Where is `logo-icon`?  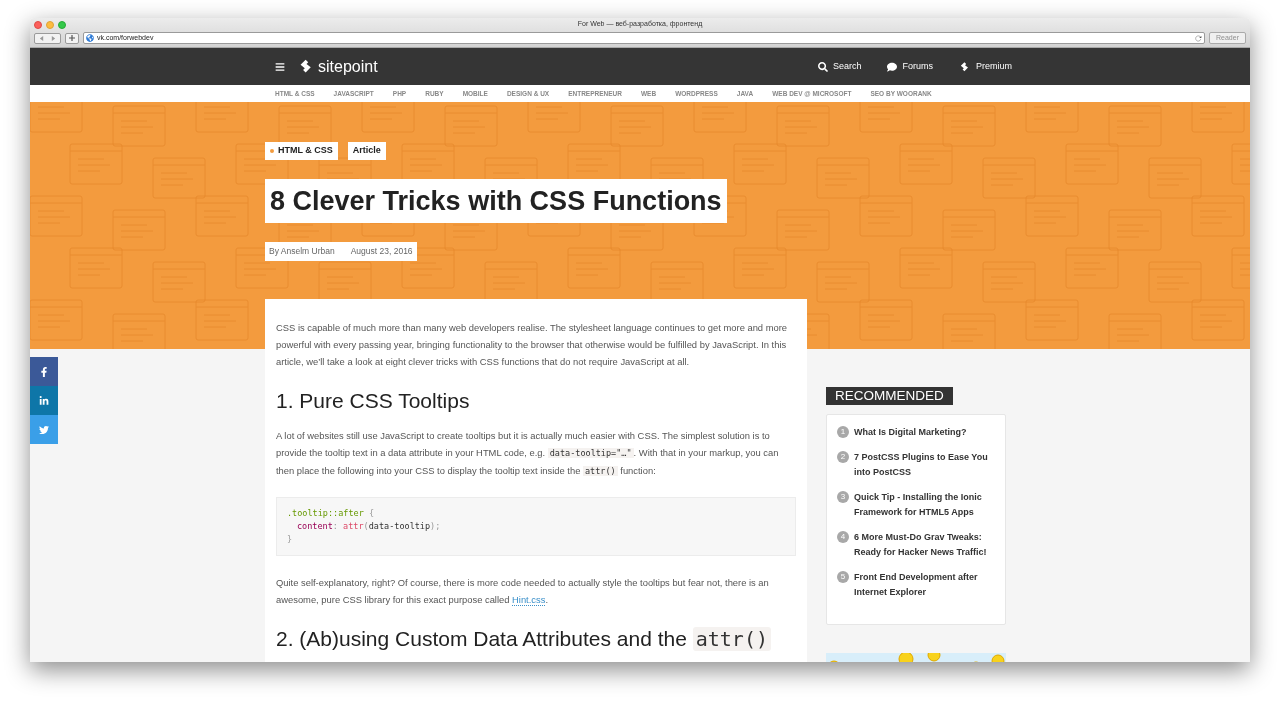 logo-icon is located at coordinates (965, 66).